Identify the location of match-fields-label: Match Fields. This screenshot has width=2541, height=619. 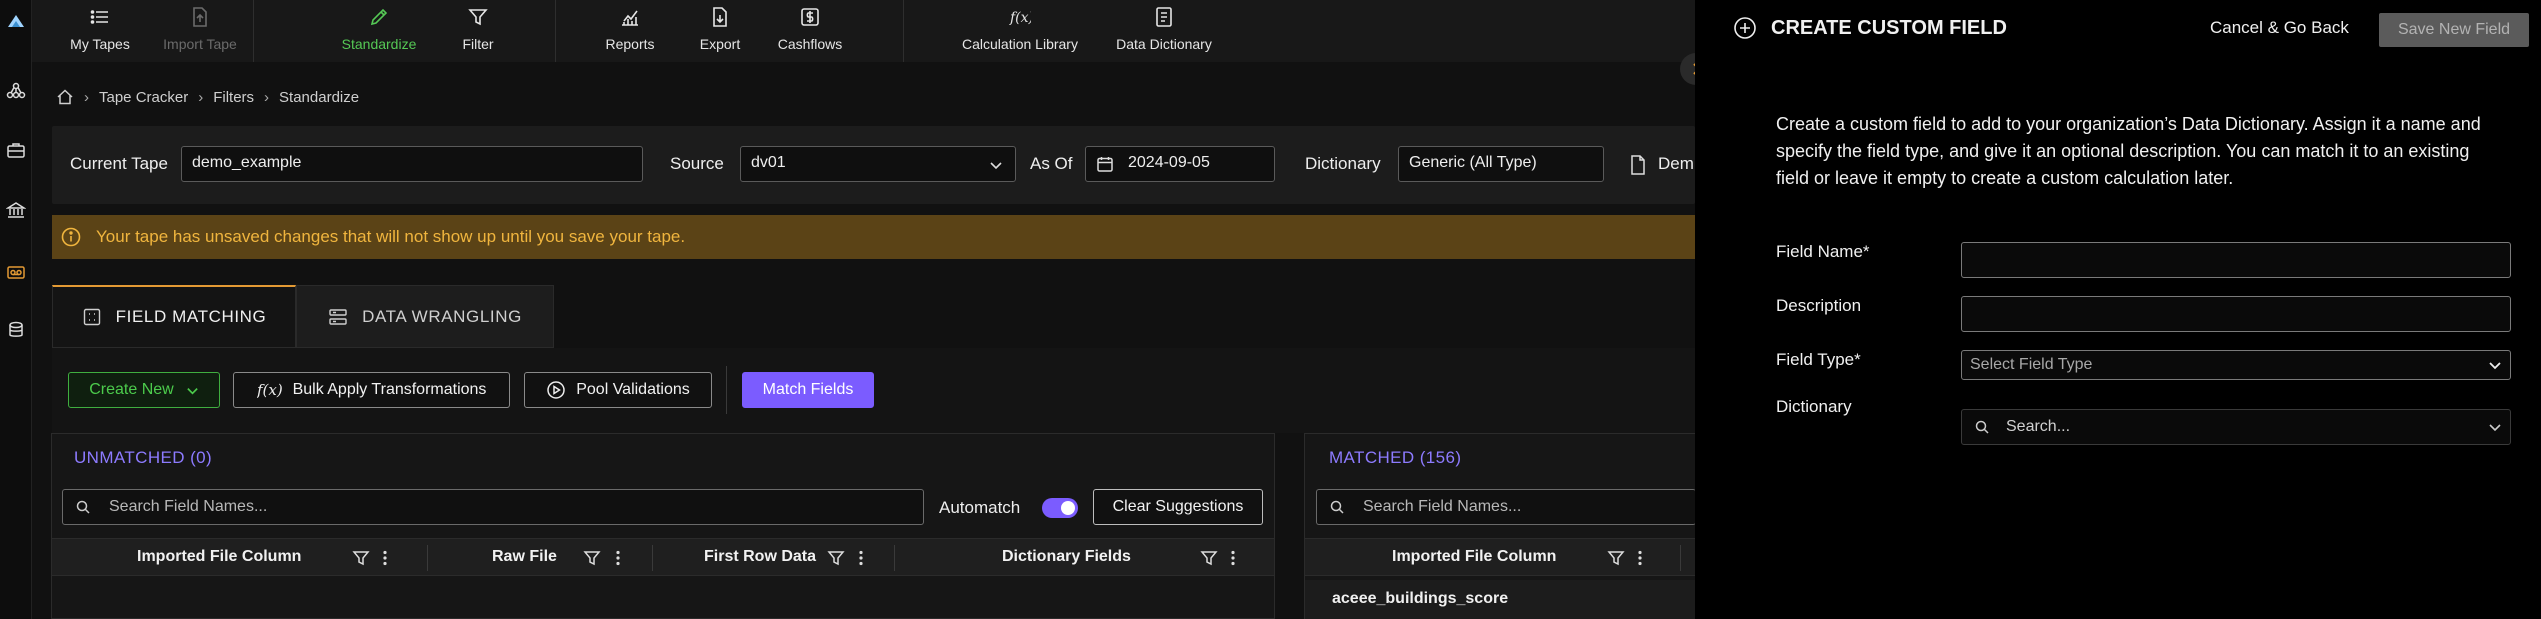
(808, 389).